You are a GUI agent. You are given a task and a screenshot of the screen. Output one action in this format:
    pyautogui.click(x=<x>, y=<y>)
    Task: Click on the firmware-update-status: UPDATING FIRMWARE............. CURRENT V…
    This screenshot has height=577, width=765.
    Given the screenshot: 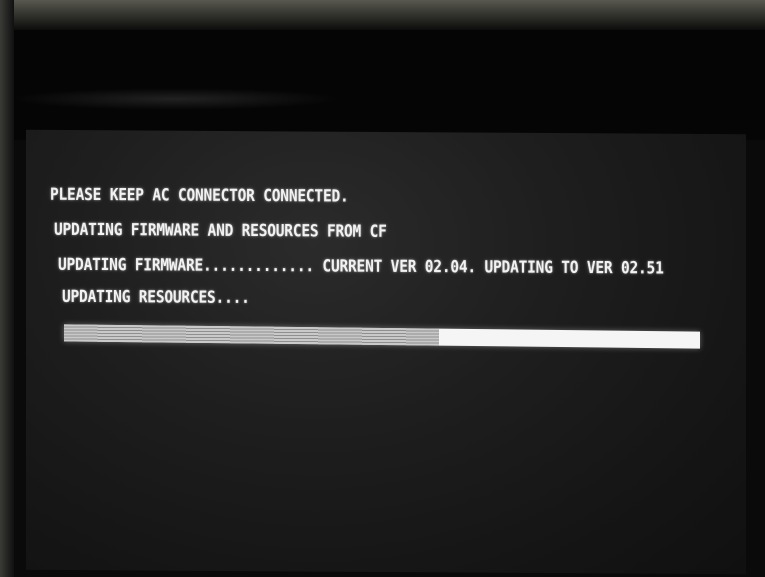 What is the action you would take?
    pyautogui.click(x=361, y=267)
    